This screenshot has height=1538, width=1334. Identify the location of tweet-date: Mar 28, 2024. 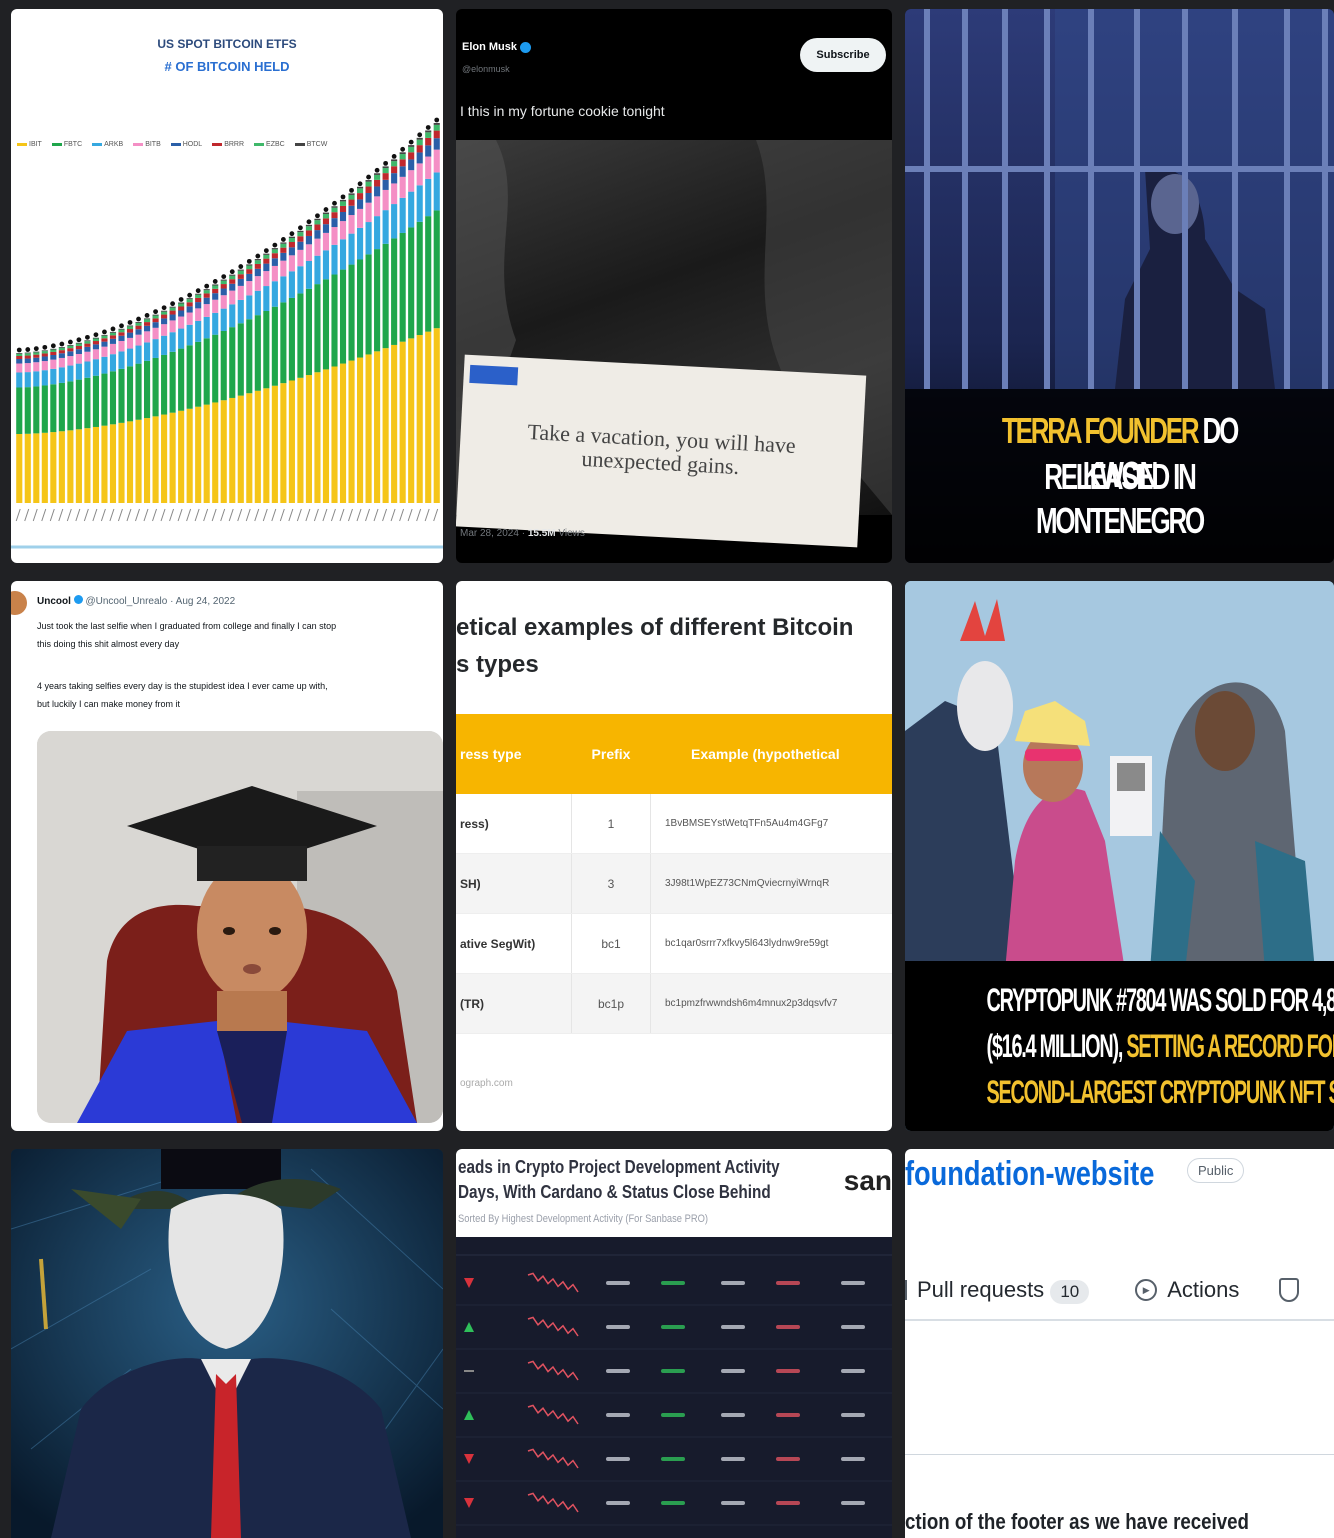
(489, 533).